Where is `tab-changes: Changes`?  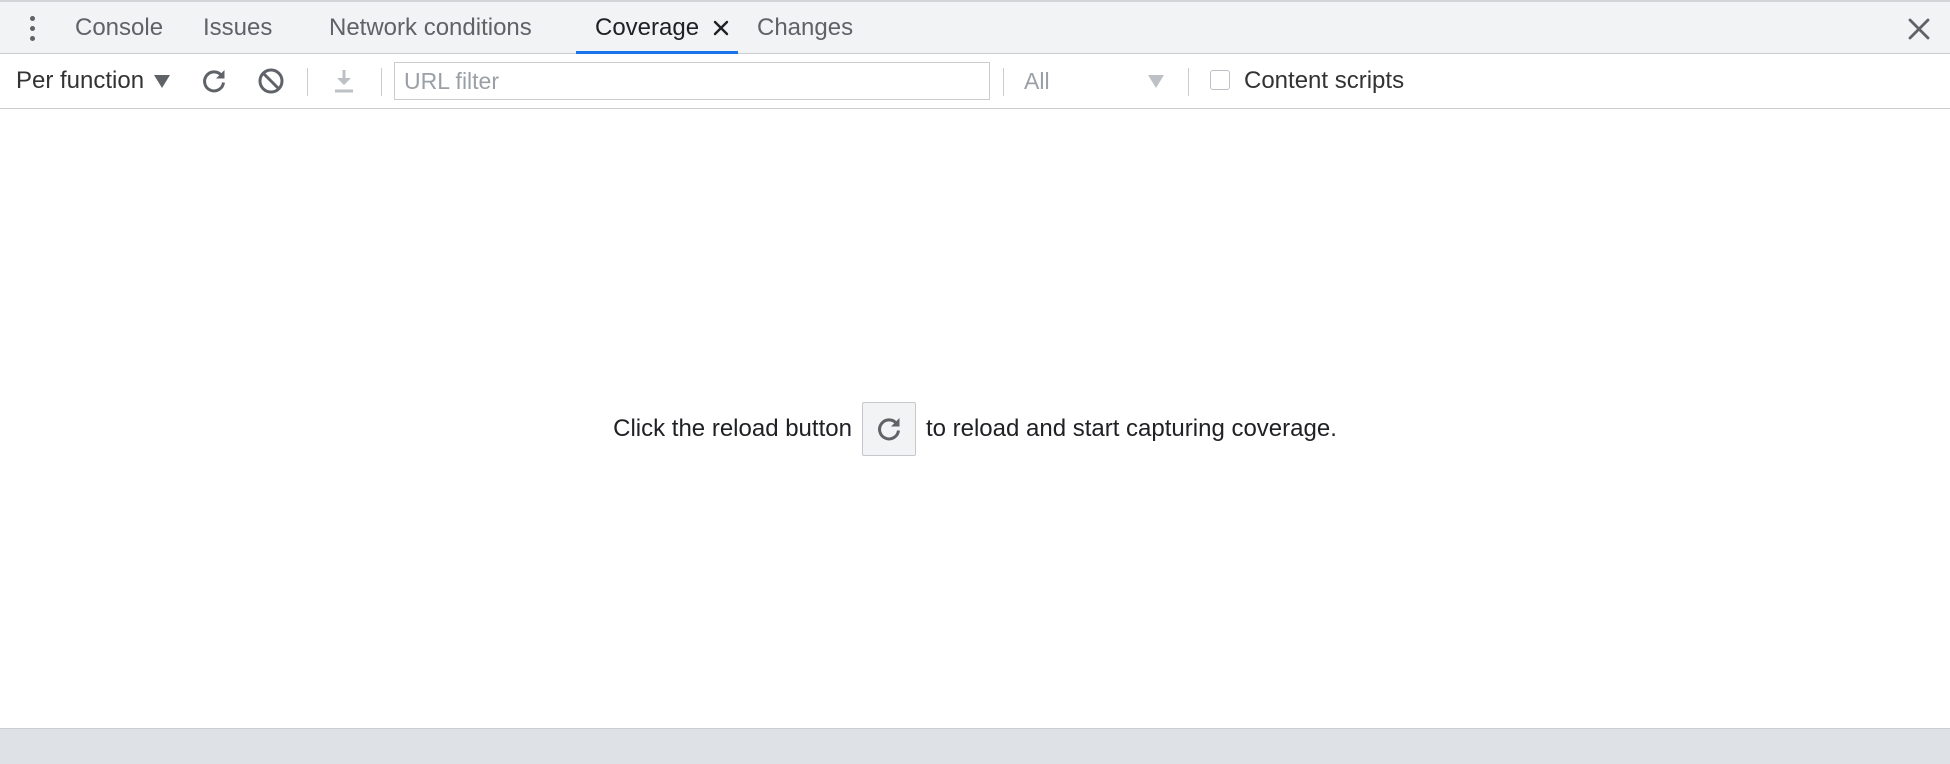 tab-changes: Changes is located at coordinates (805, 28).